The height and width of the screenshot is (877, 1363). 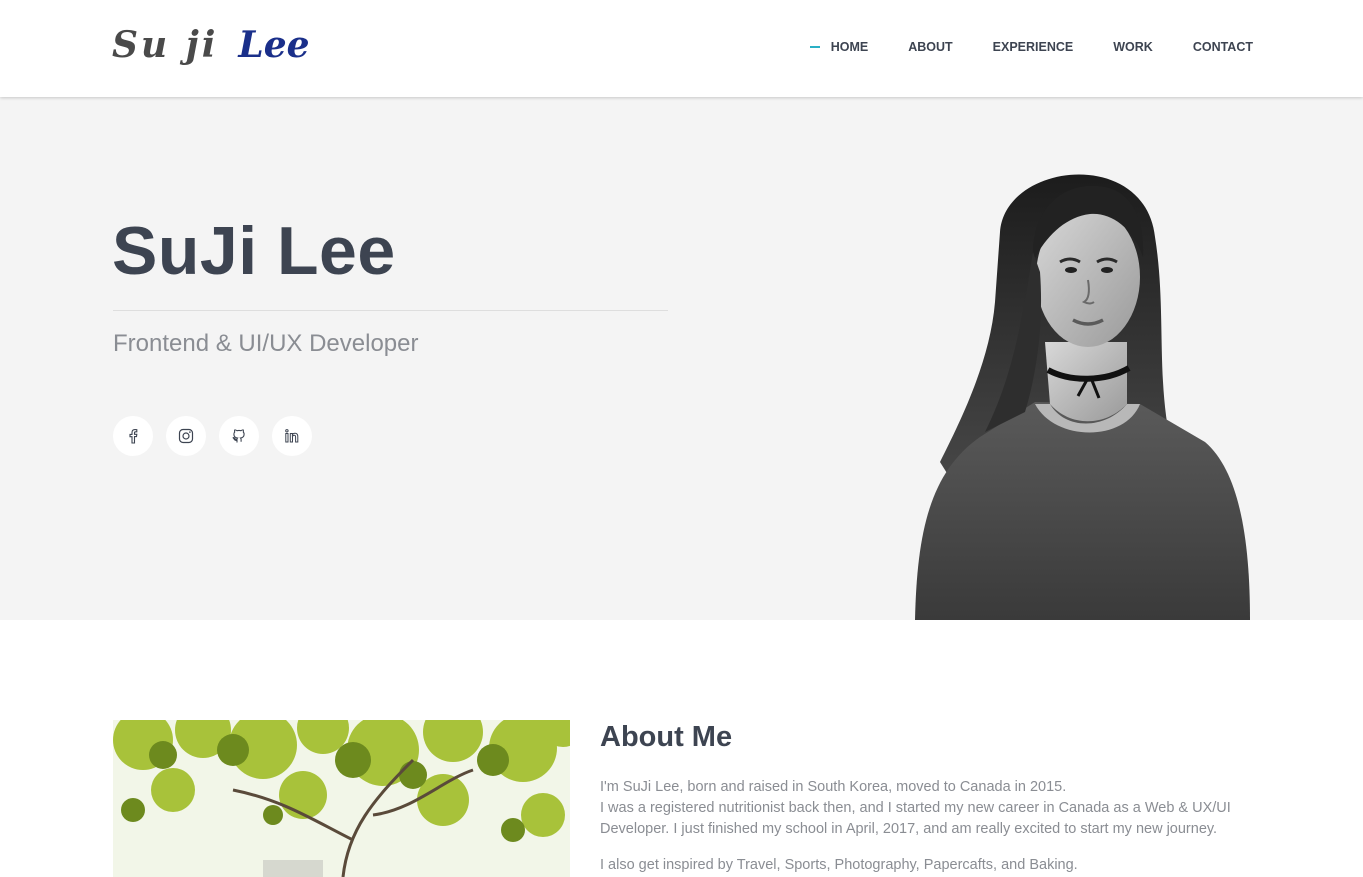 What do you see at coordinates (274, 45) in the screenshot?
I see `logo-last-name: Lee` at bounding box center [274, 45].